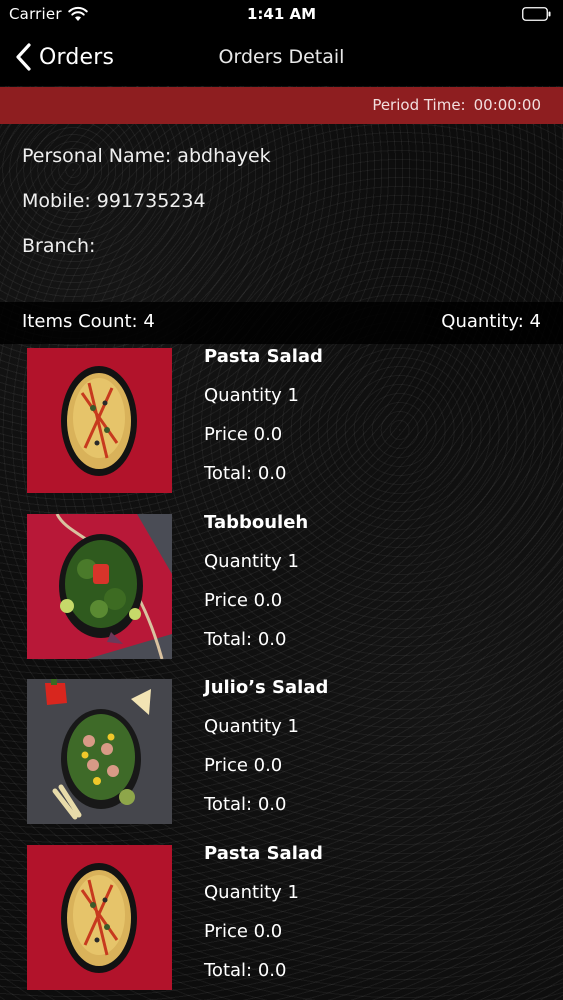 The height and width of the screenshot is (1000, 563). I want to click on personal-name: Personal Name: abdhayek, so click(146, 156).